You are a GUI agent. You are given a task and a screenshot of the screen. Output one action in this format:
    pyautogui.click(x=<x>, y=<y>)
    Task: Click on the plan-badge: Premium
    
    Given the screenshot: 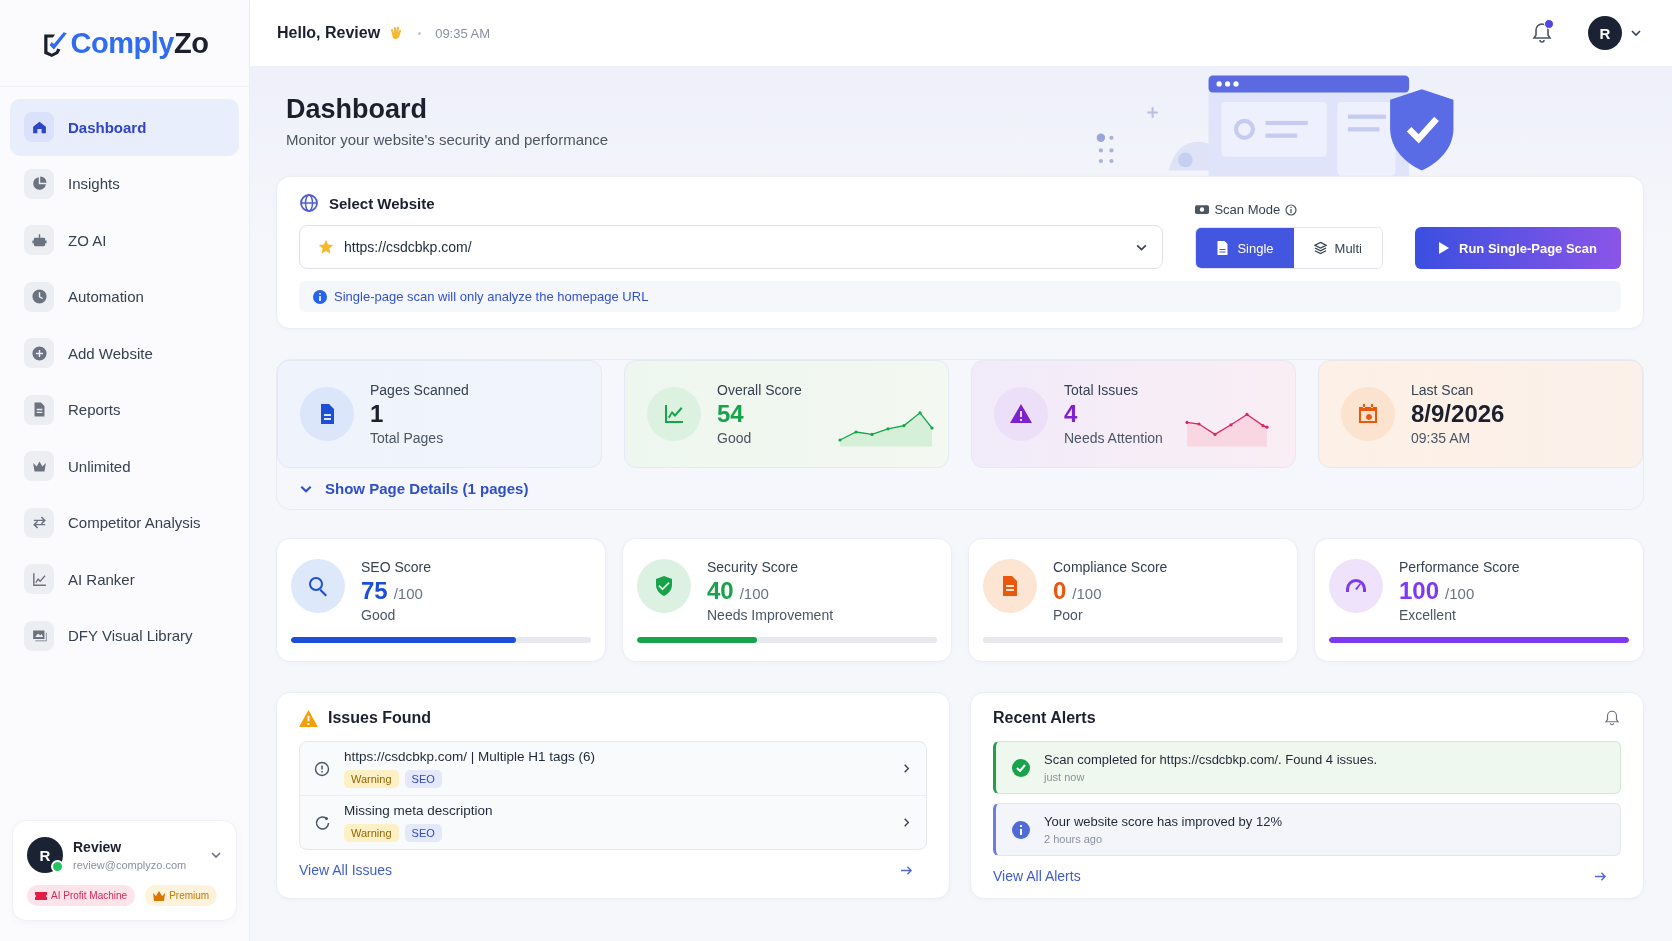 What is the action you would take?
    pyautogui.click(x=181, y=895)
    